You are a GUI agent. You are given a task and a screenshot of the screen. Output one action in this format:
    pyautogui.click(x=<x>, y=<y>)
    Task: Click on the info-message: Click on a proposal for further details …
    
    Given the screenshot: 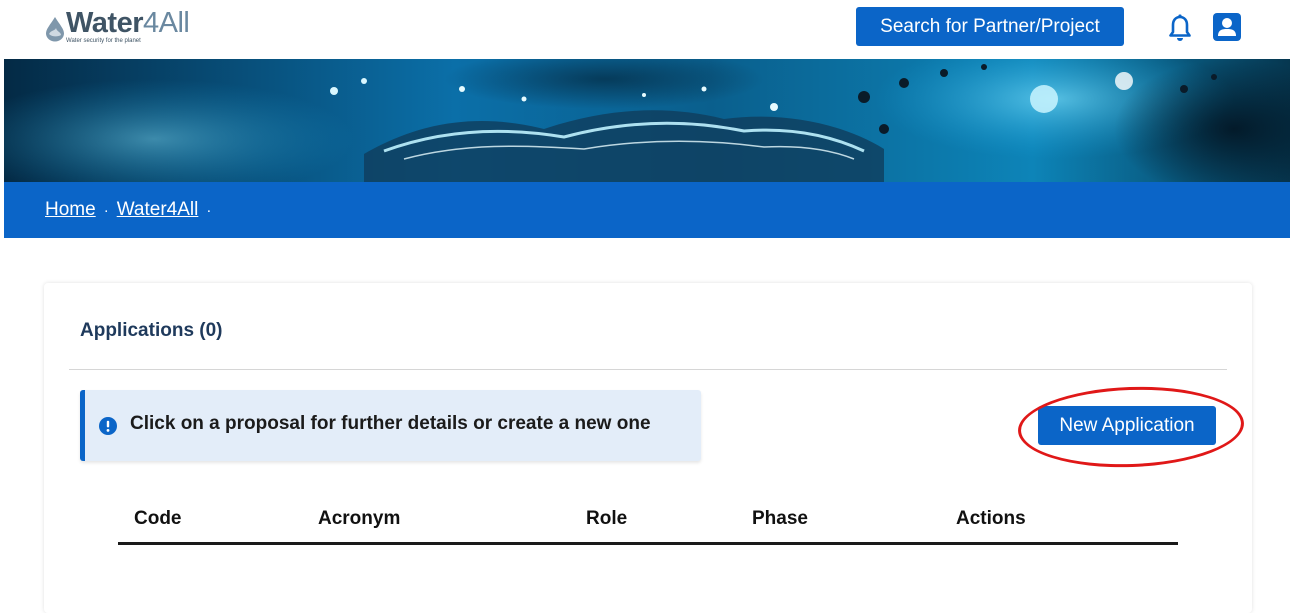 What is the action you would take?
    pyautogui.click(x=390, y=423)
    